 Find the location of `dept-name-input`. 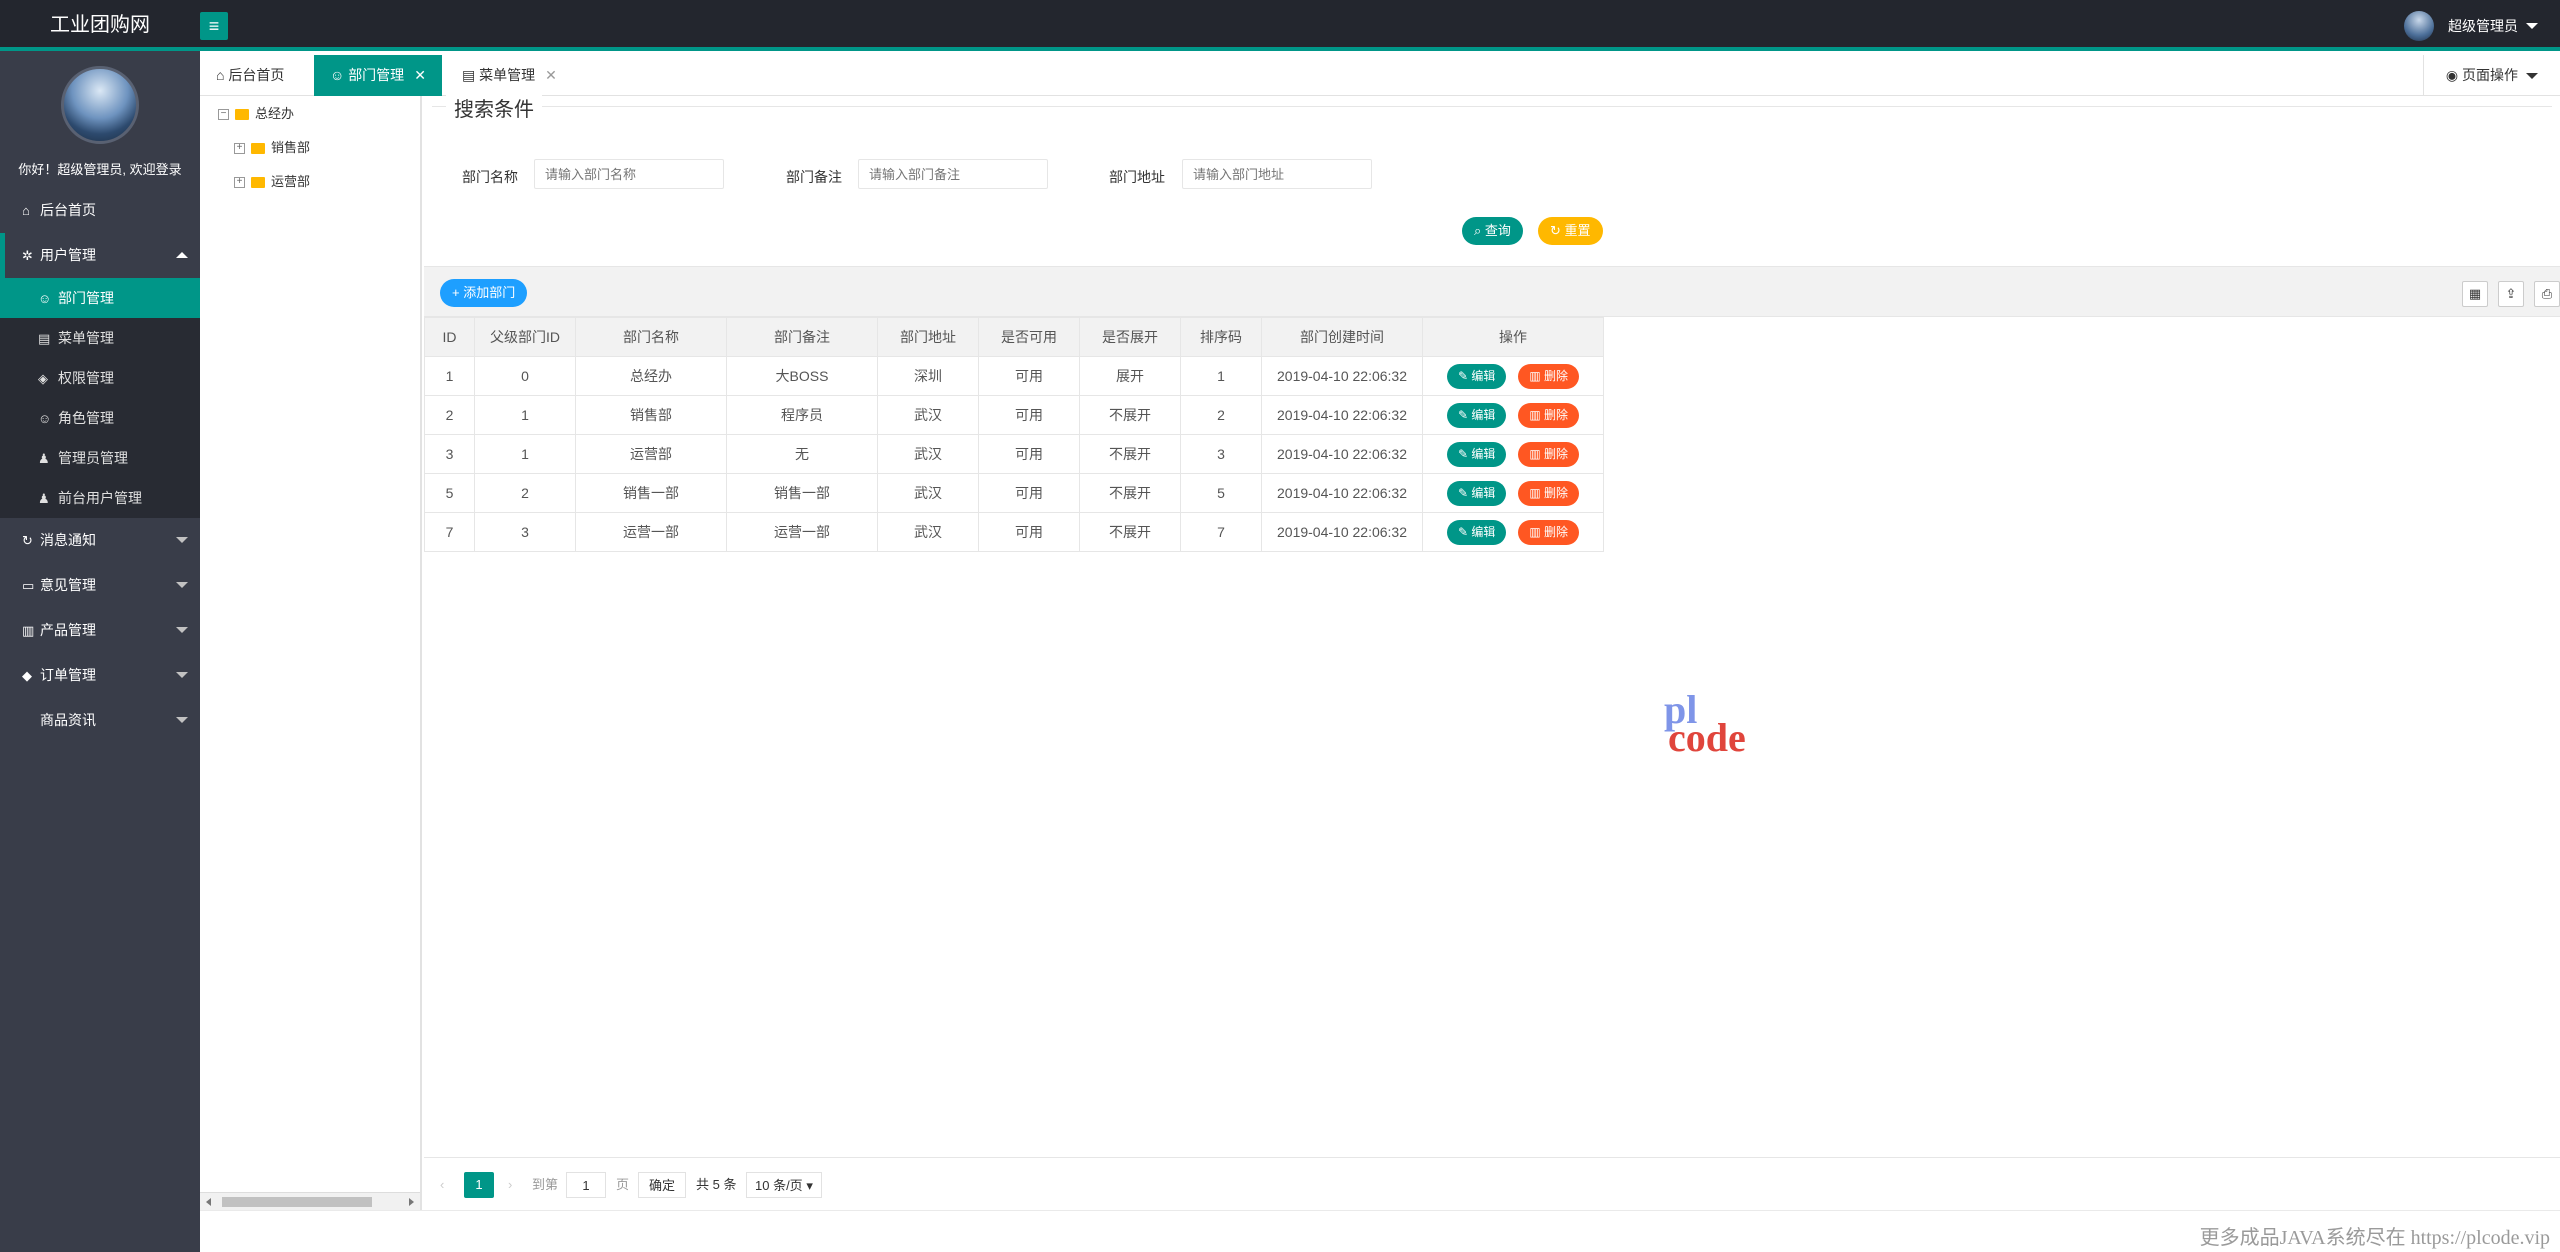

dept-name-input is located at coordinates (629, 174).